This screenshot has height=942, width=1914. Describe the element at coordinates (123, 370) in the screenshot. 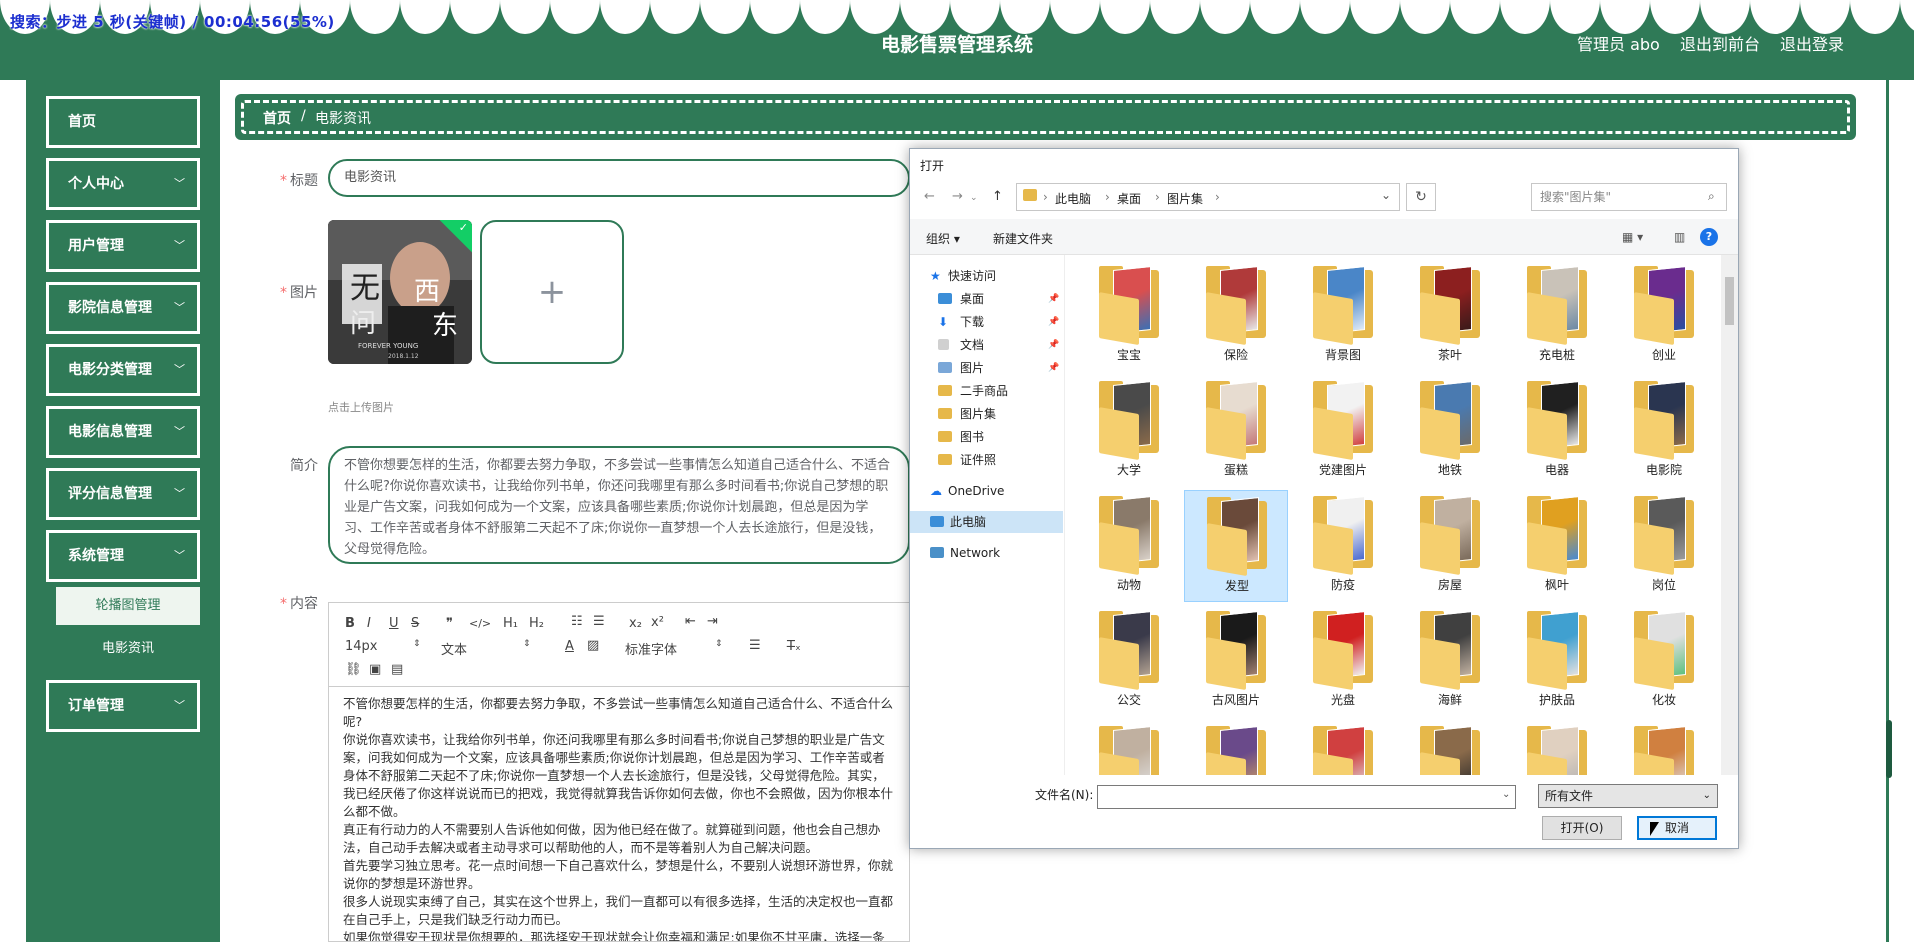

I see `sidebar-item-category-management: 电影分类管理 ﹀` at that location.